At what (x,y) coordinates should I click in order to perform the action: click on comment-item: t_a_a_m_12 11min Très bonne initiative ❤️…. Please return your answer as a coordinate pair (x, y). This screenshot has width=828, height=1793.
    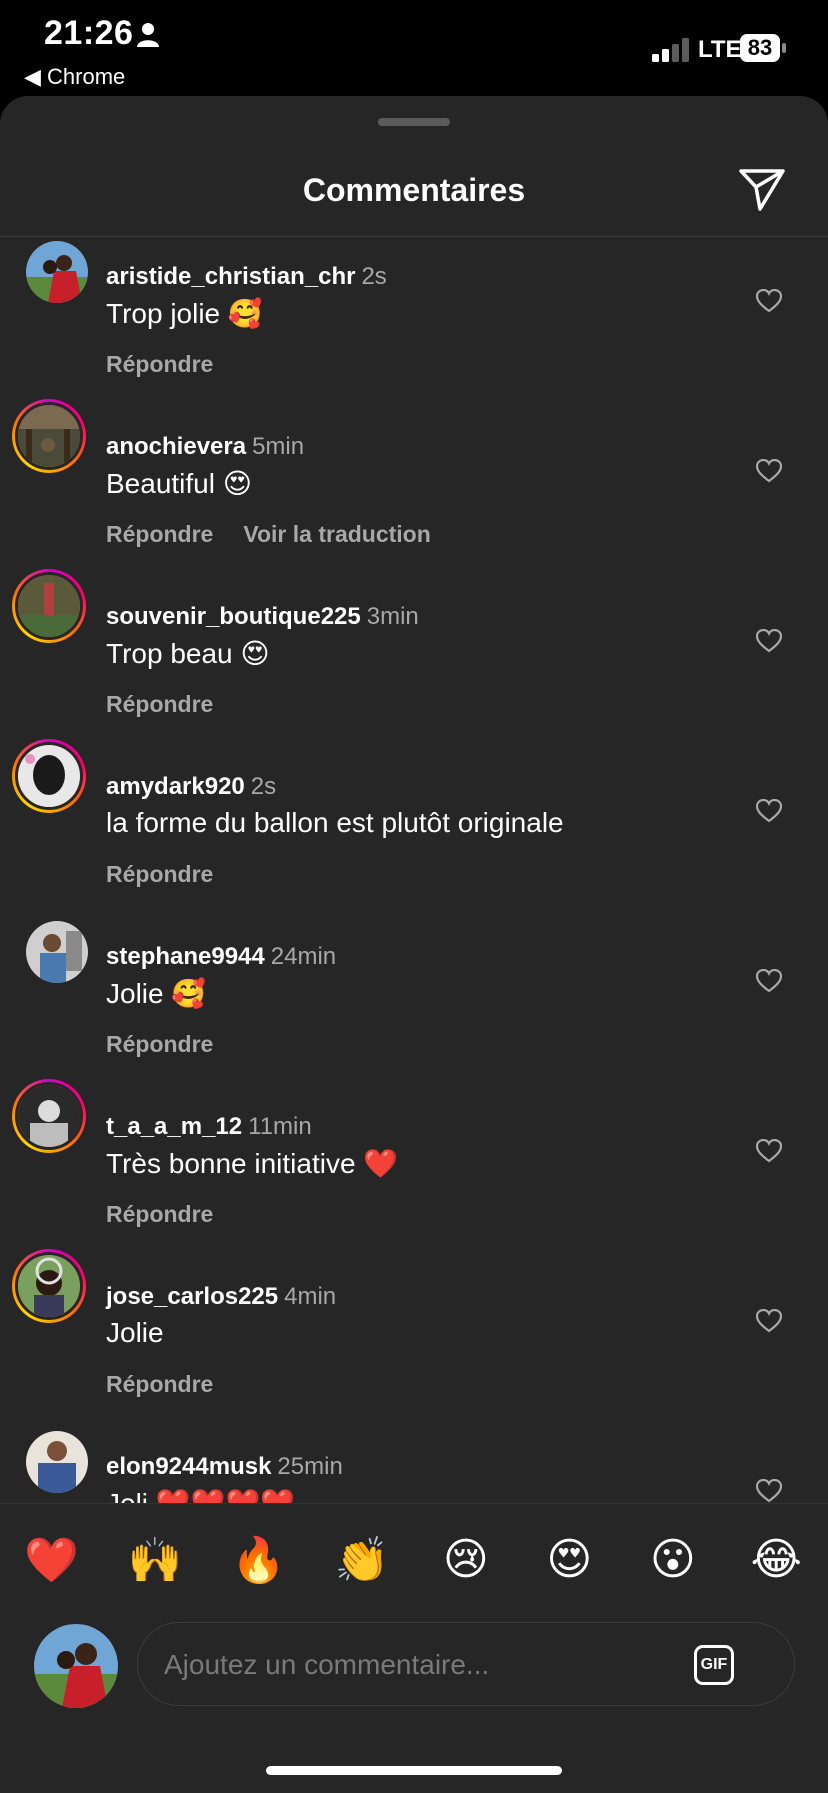
    Looking at the image, I should click on (414, 1168).